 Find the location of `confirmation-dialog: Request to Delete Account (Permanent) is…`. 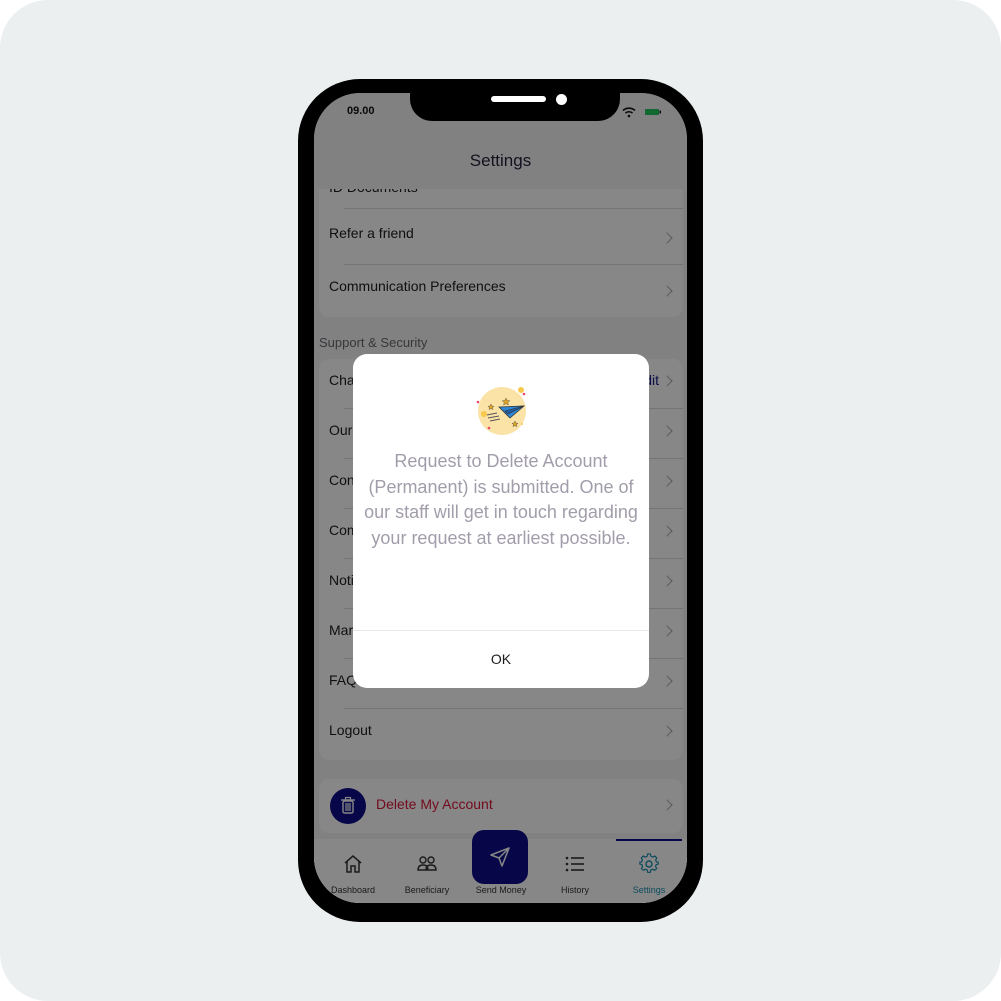

confirmation-dialog: Request to Delete Account (Permanent) is… is located at coordinates (501, 521).